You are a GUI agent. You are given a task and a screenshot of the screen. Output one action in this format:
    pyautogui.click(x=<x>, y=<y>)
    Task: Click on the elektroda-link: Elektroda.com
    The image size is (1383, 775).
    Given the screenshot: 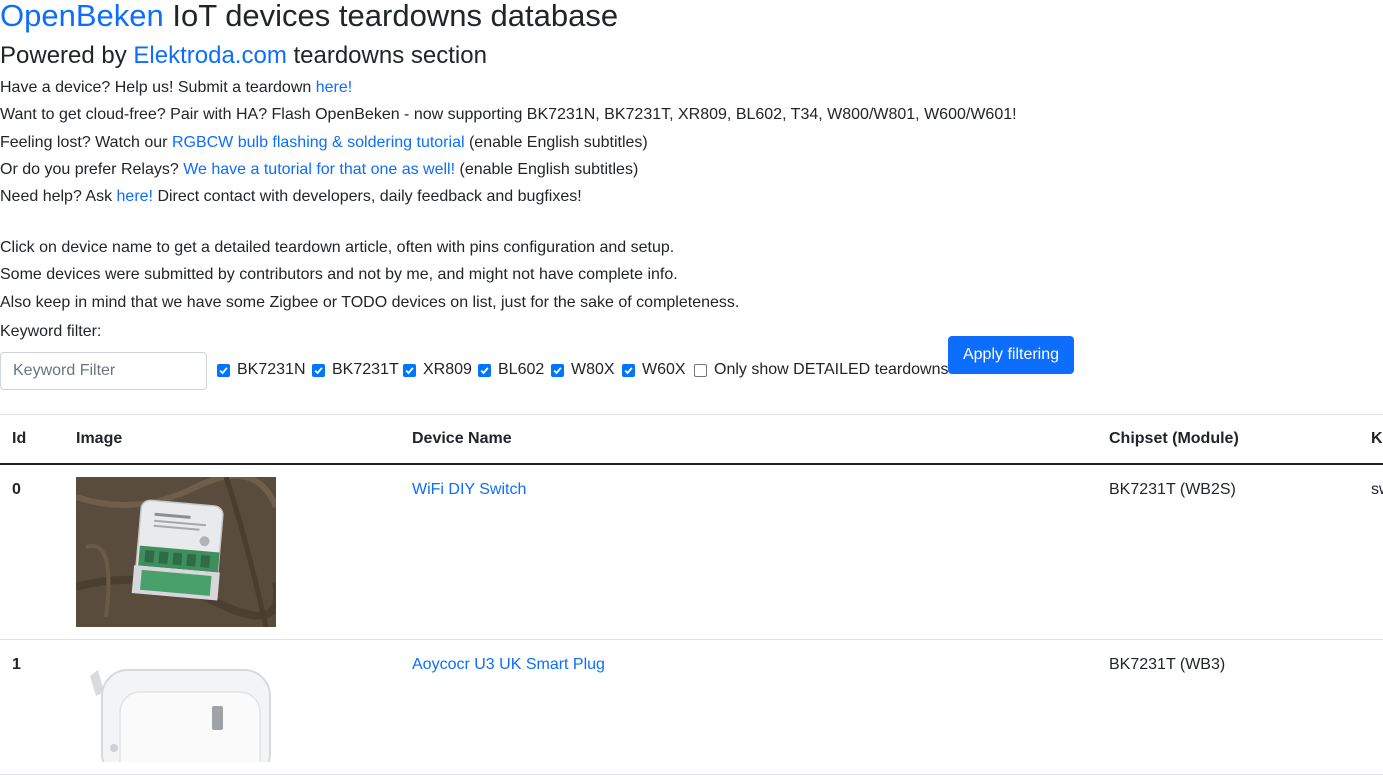 What is the action you would take?
    pyautogui.click(x=209, y=55)
    